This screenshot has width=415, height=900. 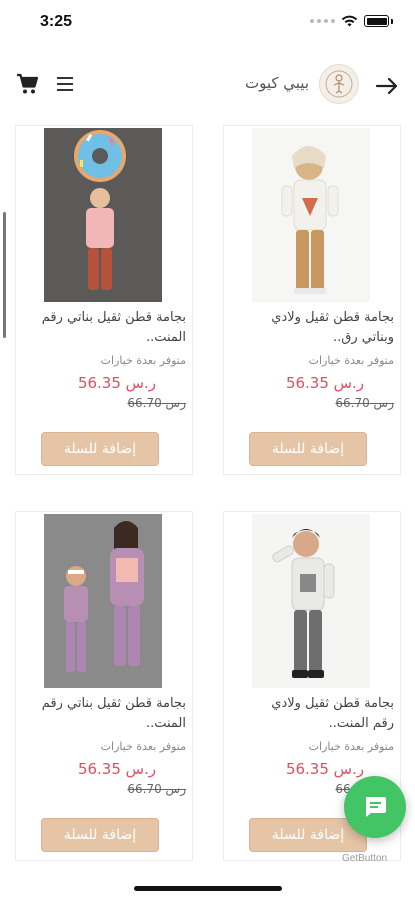 What do you see at coordinates (276, 83) in the screenshot?
I see `brand-name: بيبي كيوت` at bounding box center [276, 83].